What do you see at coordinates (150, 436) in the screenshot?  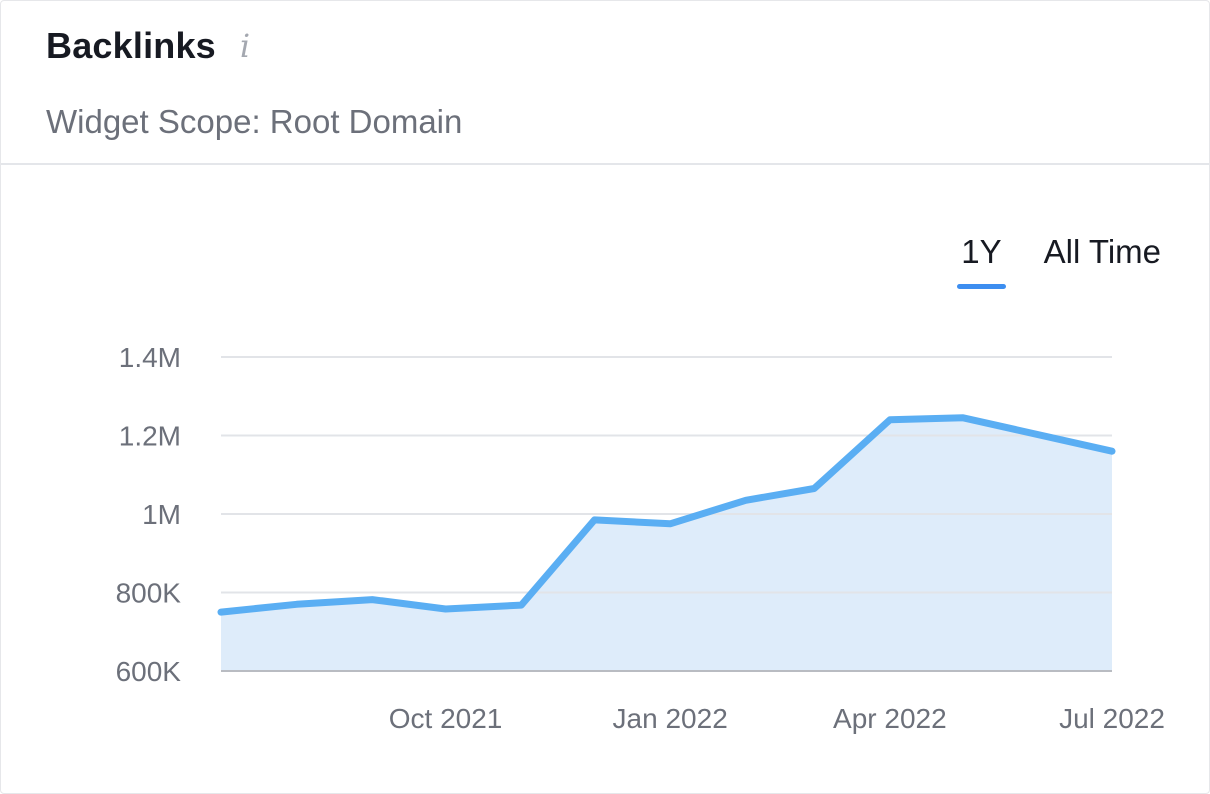 I see `y-tick-label: 1.2M` at bounding box center [150, 436].